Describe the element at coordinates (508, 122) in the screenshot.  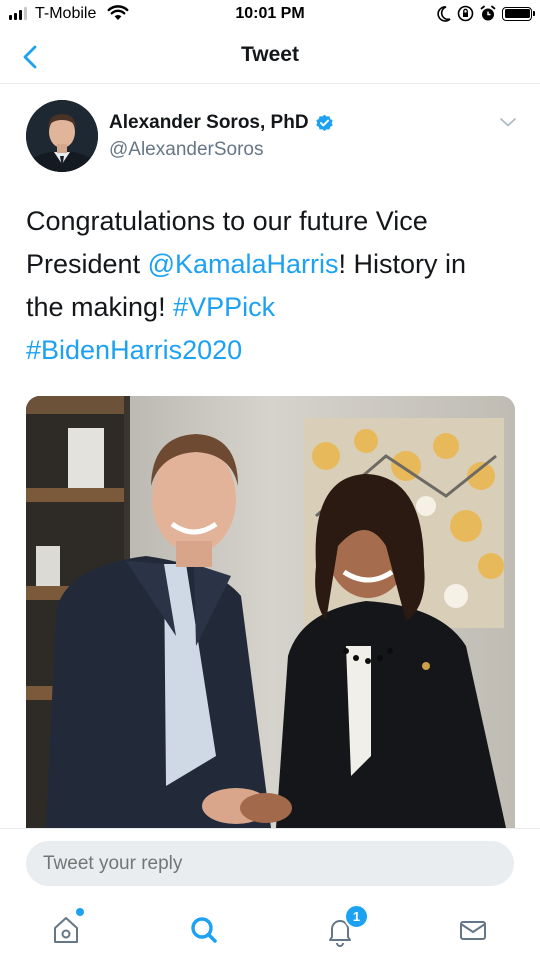
I see `chevron-down-icon` at that location.